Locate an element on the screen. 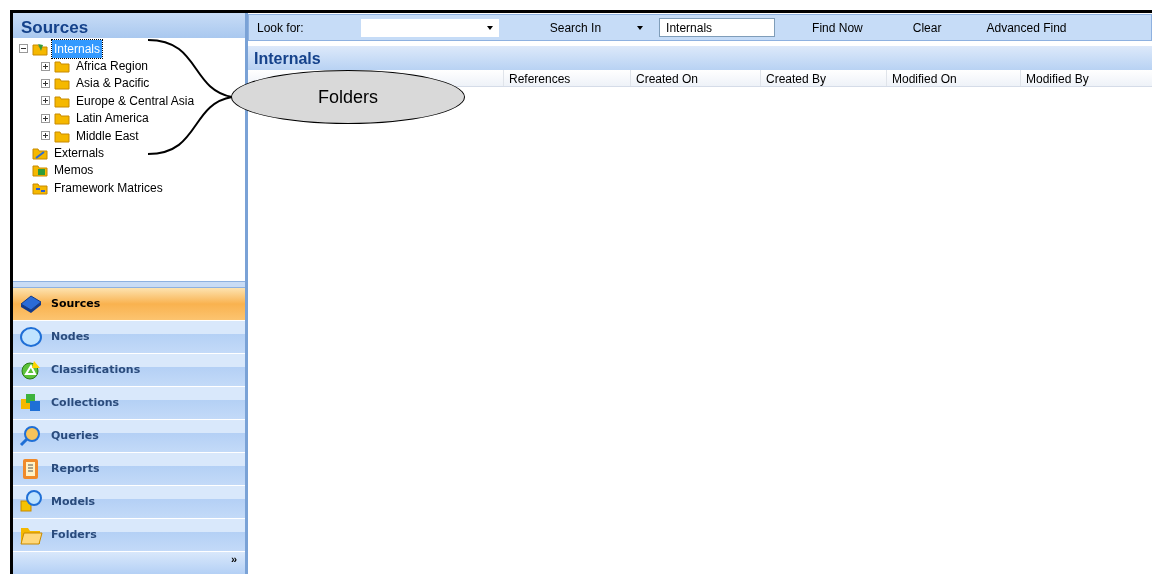  list-title: Internals is located at coordinates (700, 58).